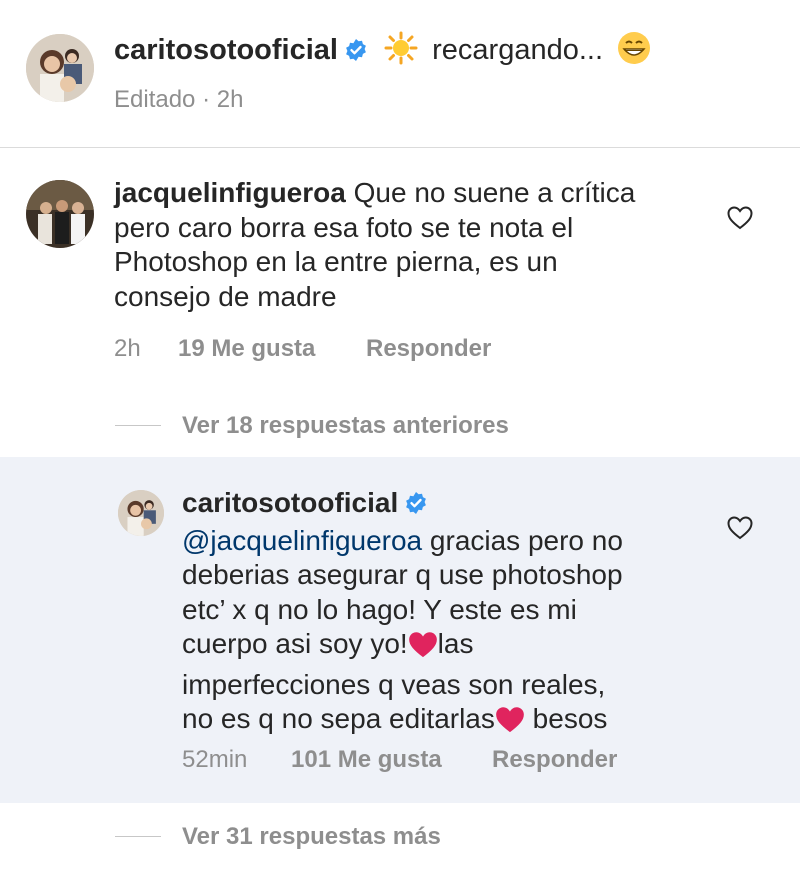  I want to click on view-more-replies-button: Ver 31 respuestas más, so click(311, 837).